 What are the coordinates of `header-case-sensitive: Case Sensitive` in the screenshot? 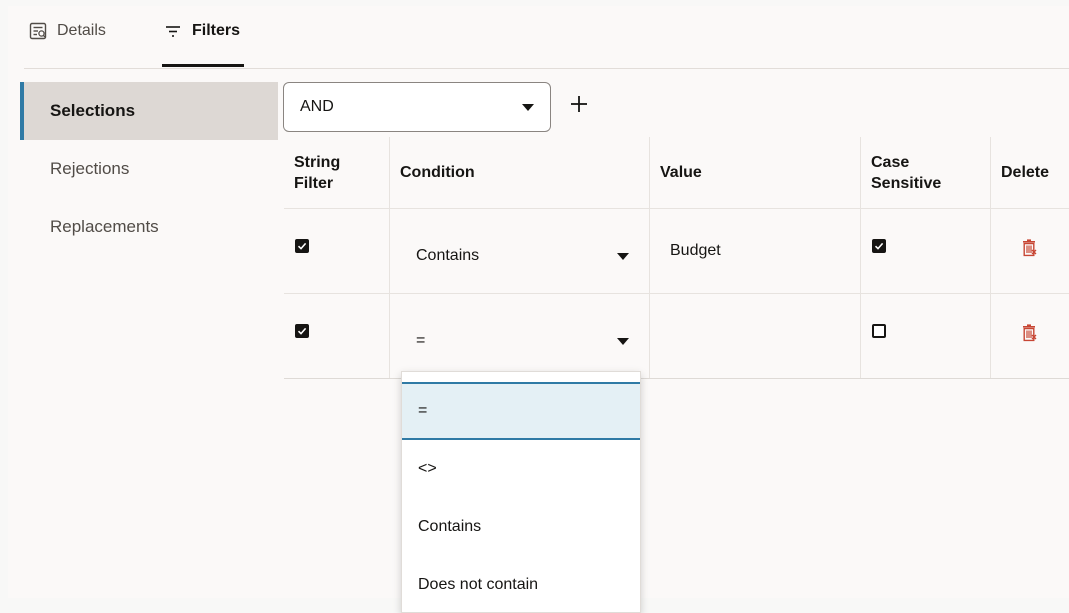 It's located at (926, 172).